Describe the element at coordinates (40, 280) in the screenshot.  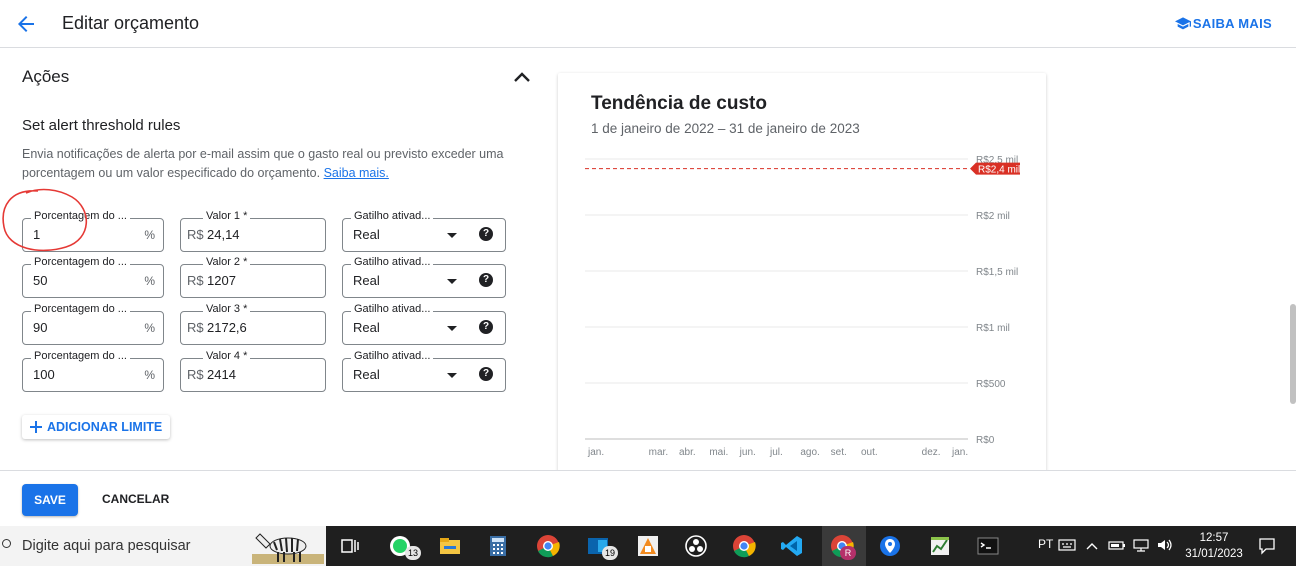
I see `percent-field-value: 50` at that location.